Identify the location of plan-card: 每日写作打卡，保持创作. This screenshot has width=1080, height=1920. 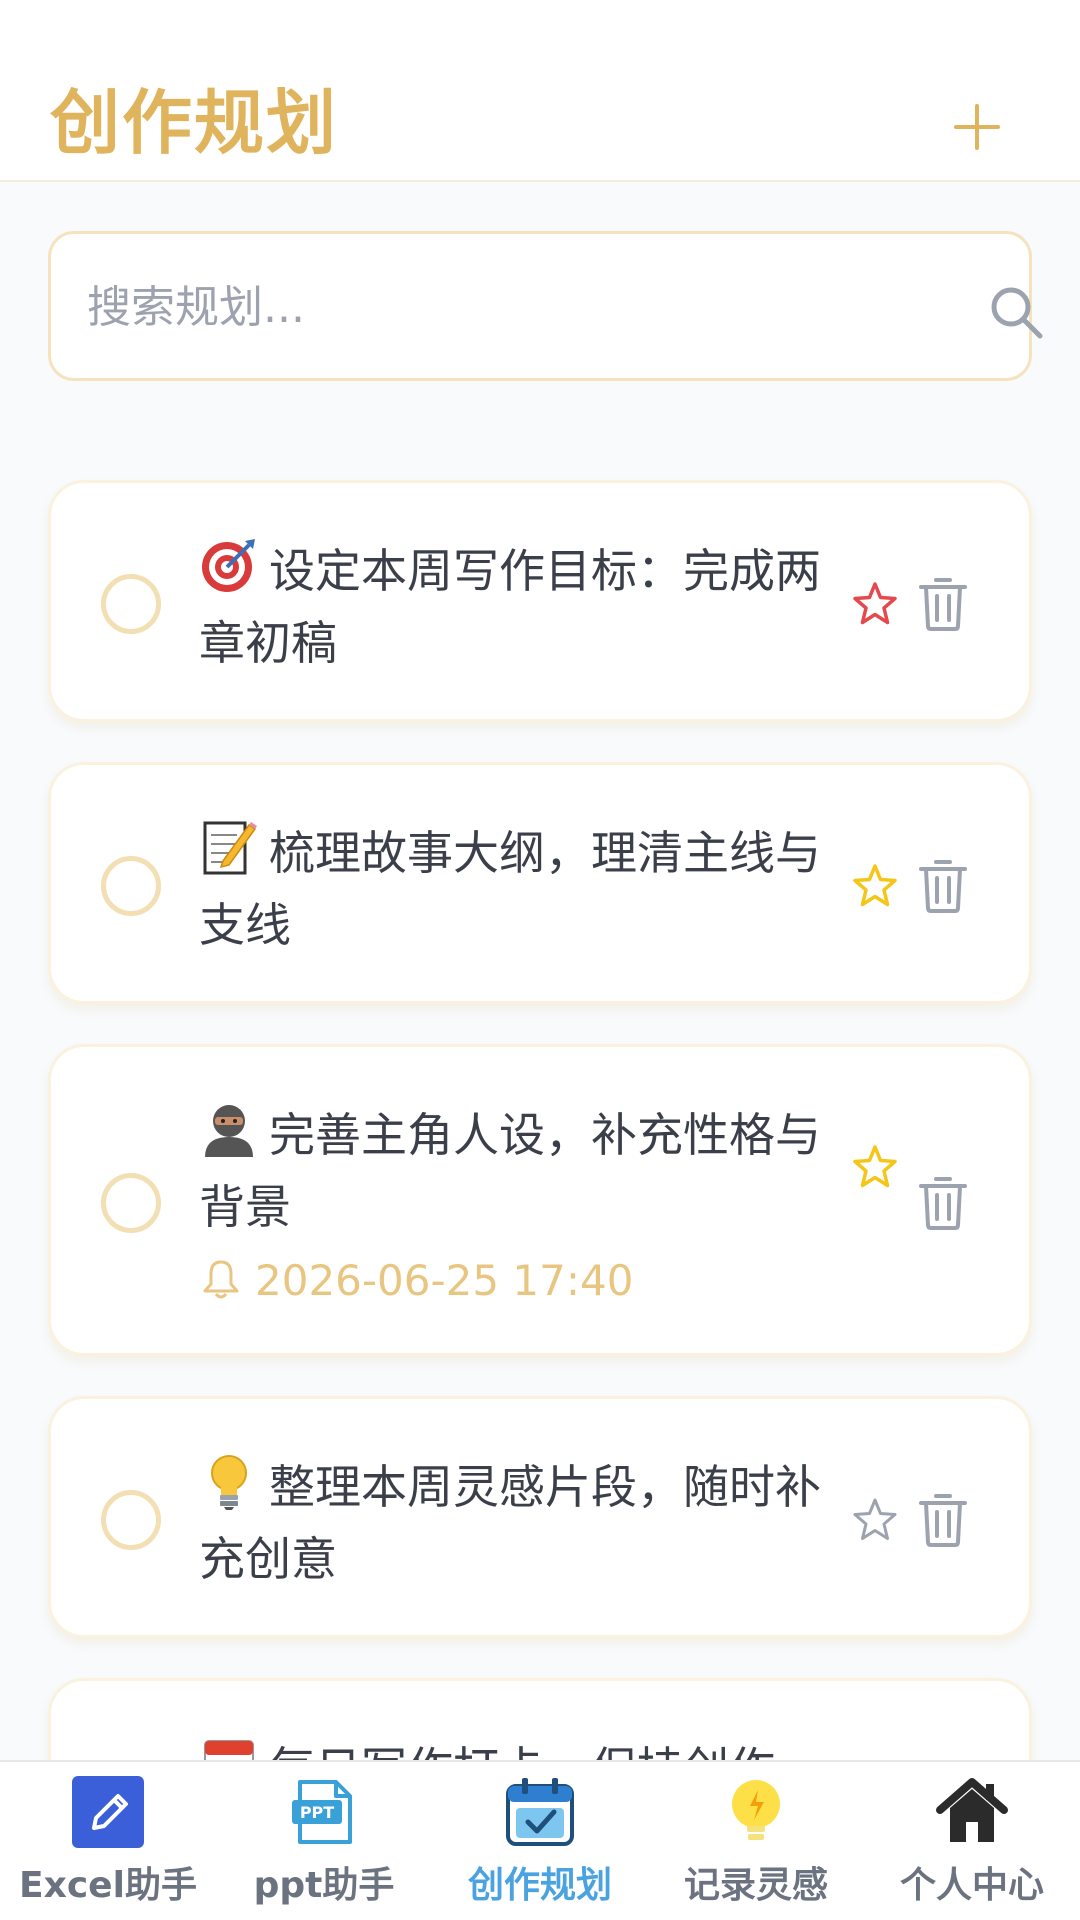
(540, 1719).